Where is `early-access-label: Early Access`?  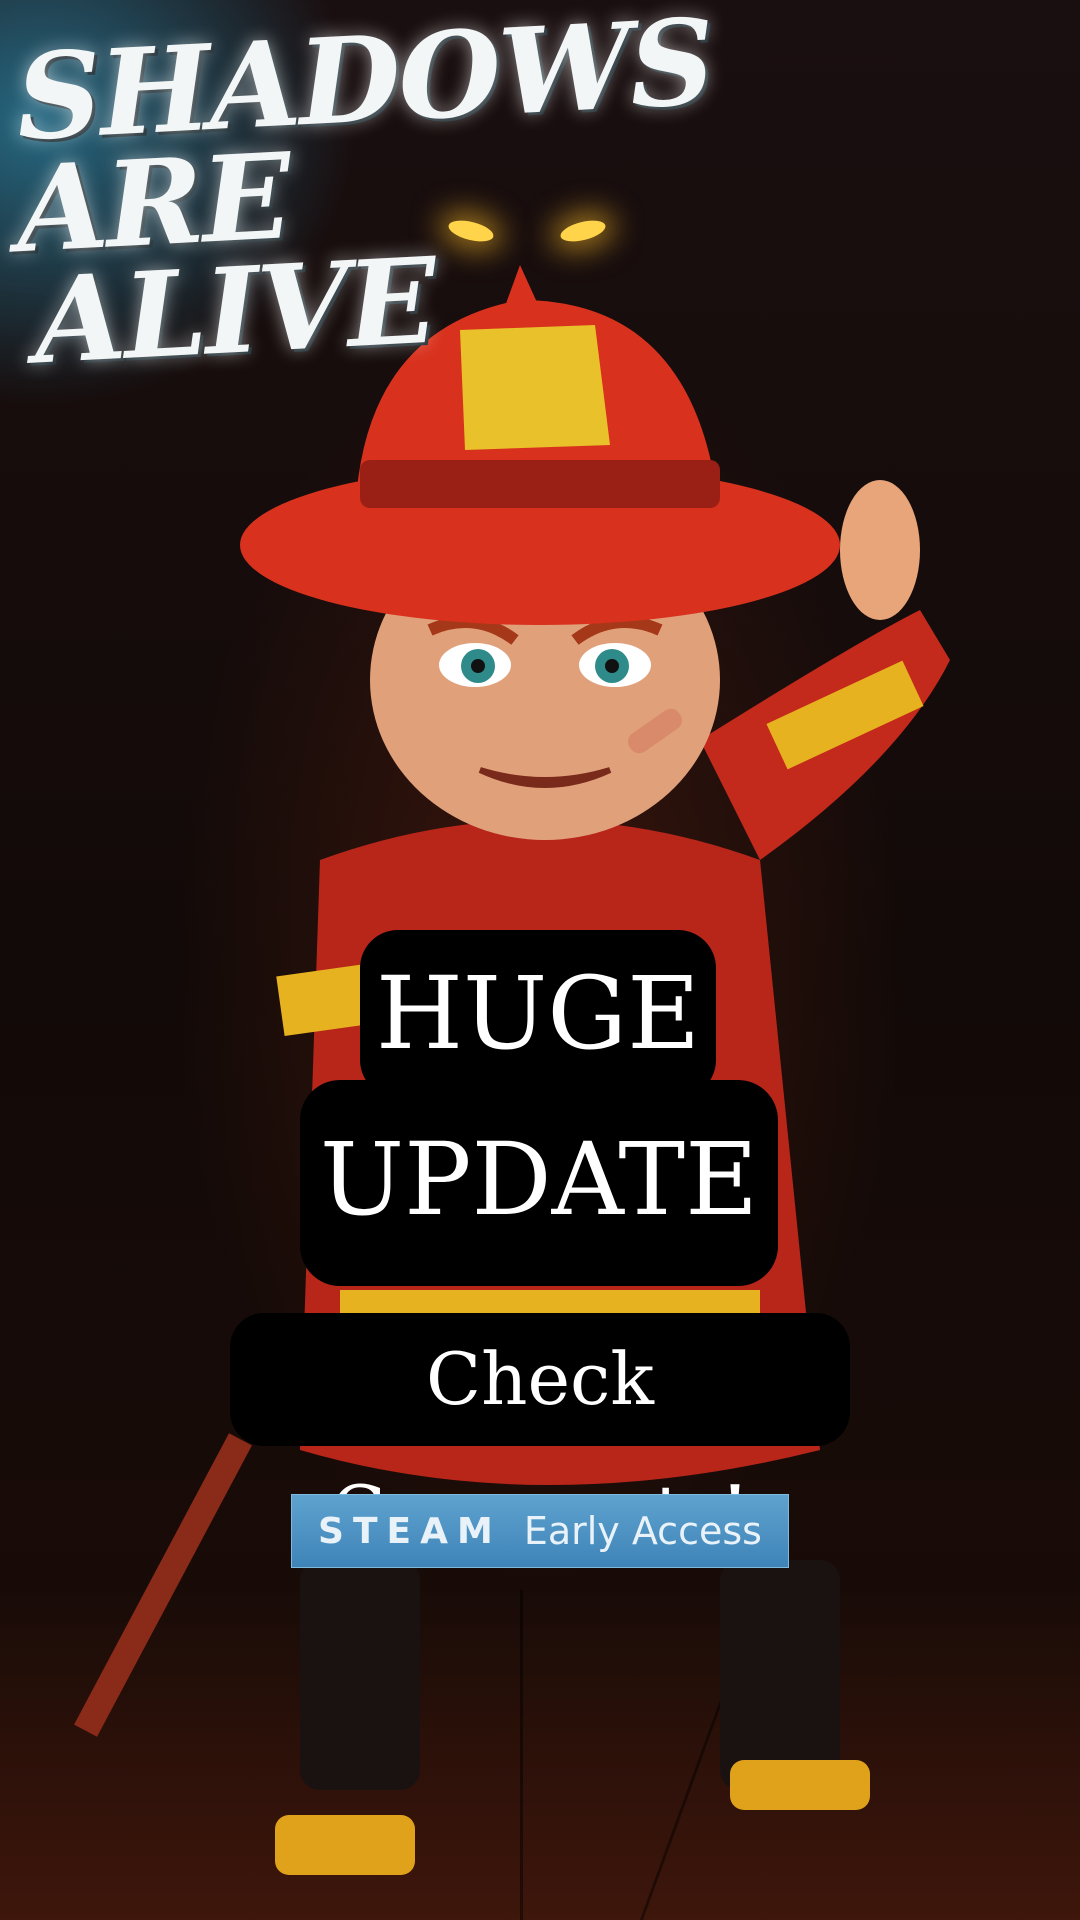
early-access-label: Early Access is located at coordinates (642, 1531).